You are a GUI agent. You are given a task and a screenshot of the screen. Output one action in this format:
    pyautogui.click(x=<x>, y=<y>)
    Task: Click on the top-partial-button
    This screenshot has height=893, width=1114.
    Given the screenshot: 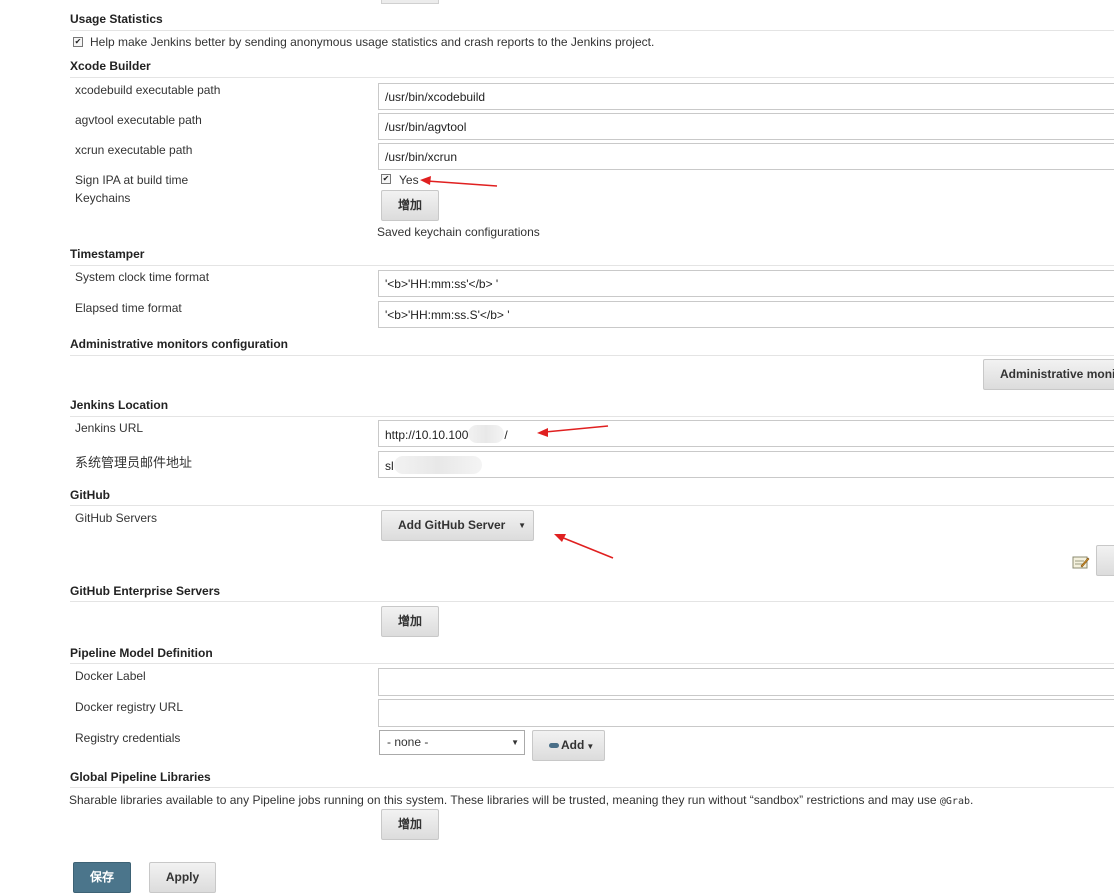 What is the action you would take?
    pyautogui.click(x=410, y=2)
    